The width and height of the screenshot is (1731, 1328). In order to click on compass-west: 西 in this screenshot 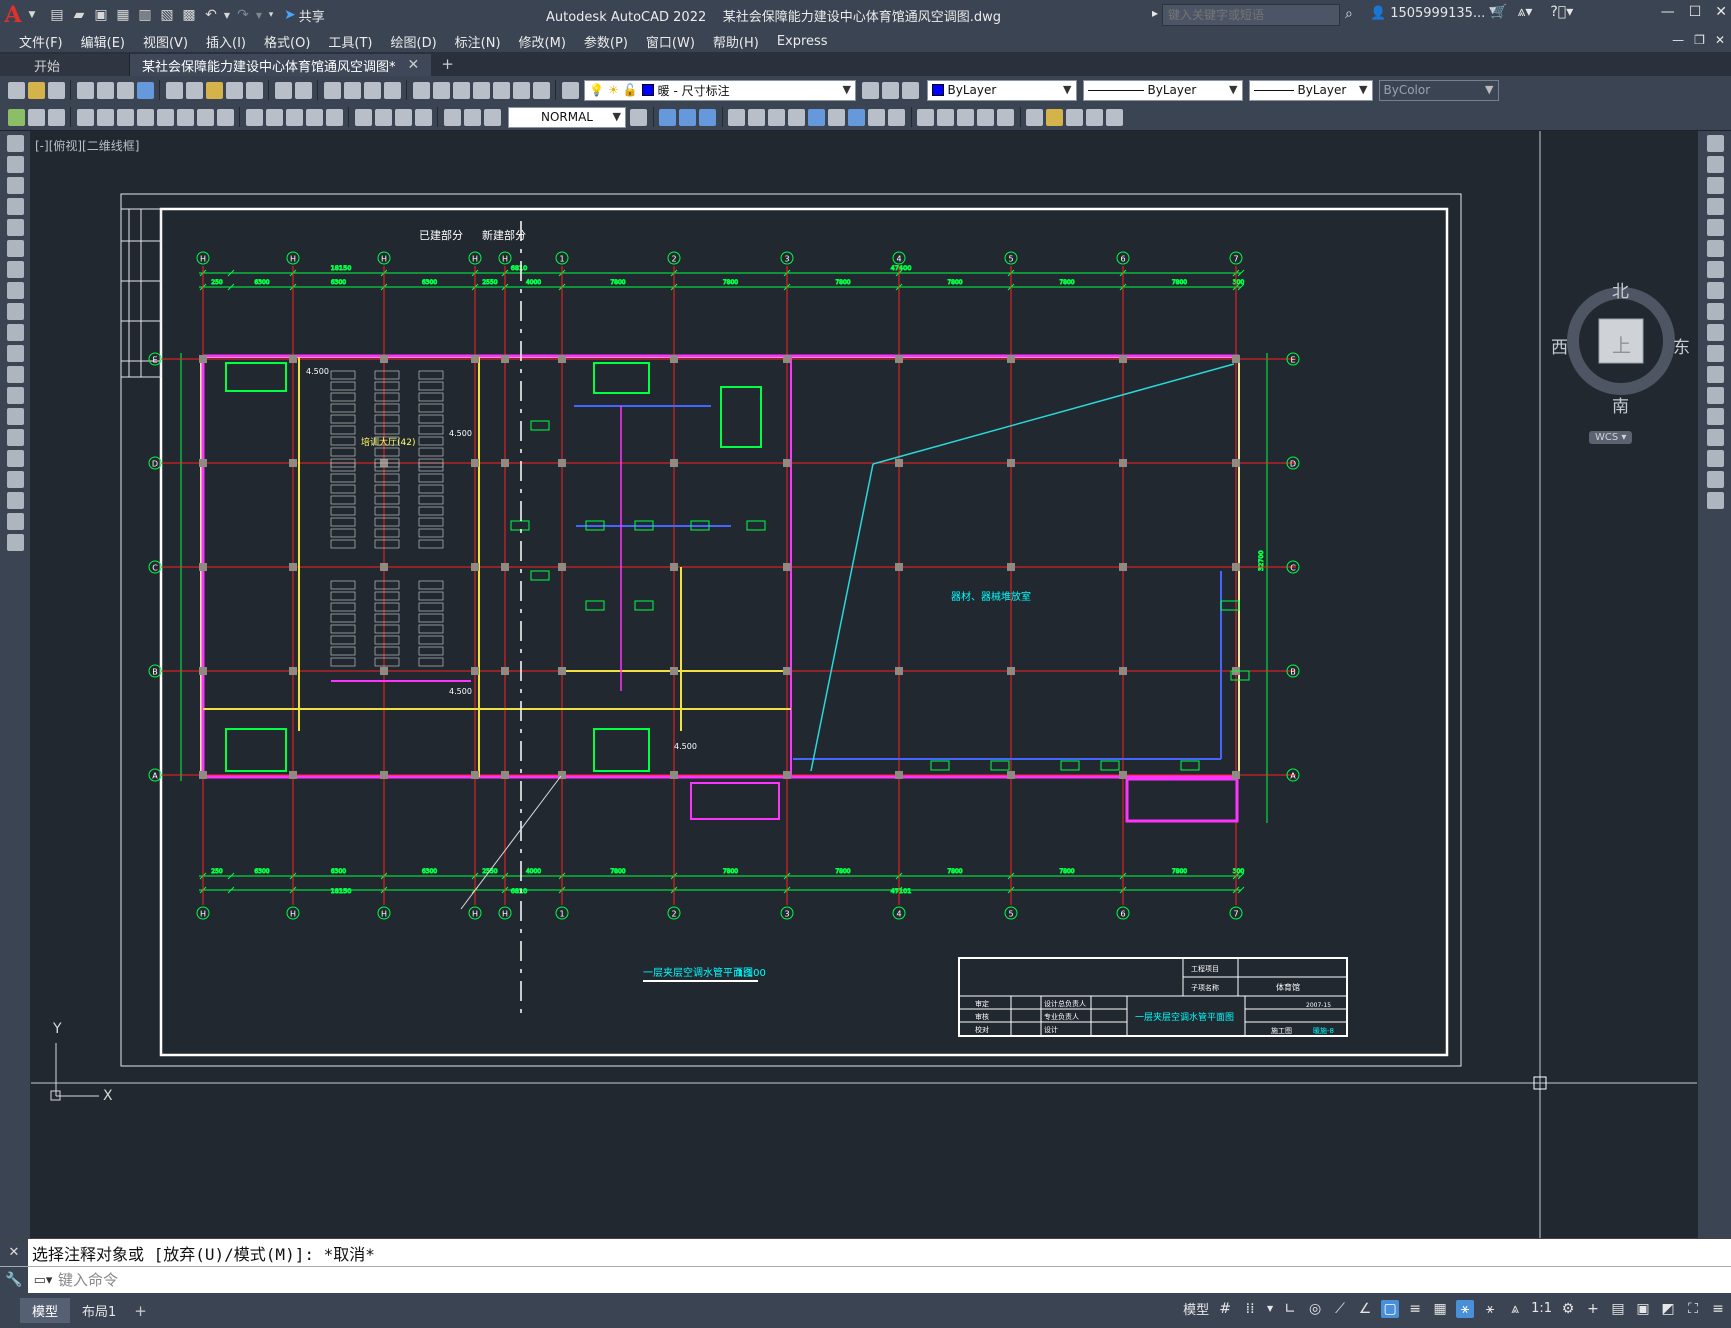, I will do `click(1559, 345)`.